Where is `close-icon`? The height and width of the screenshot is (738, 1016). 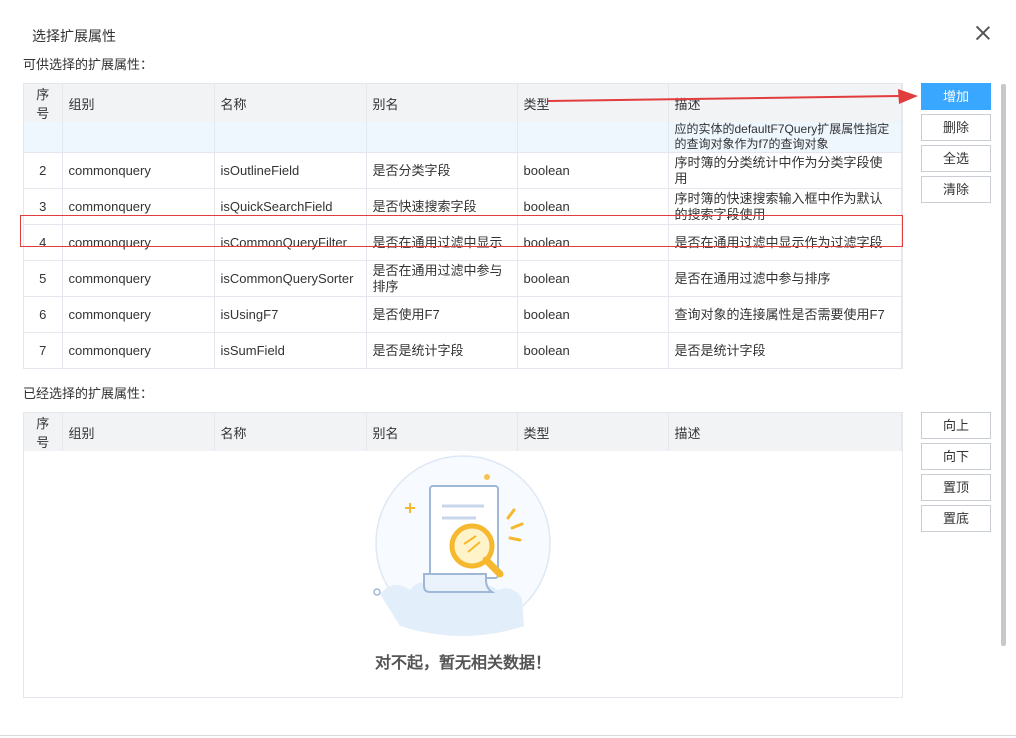 close-icon is located at coordinates (983, 33).